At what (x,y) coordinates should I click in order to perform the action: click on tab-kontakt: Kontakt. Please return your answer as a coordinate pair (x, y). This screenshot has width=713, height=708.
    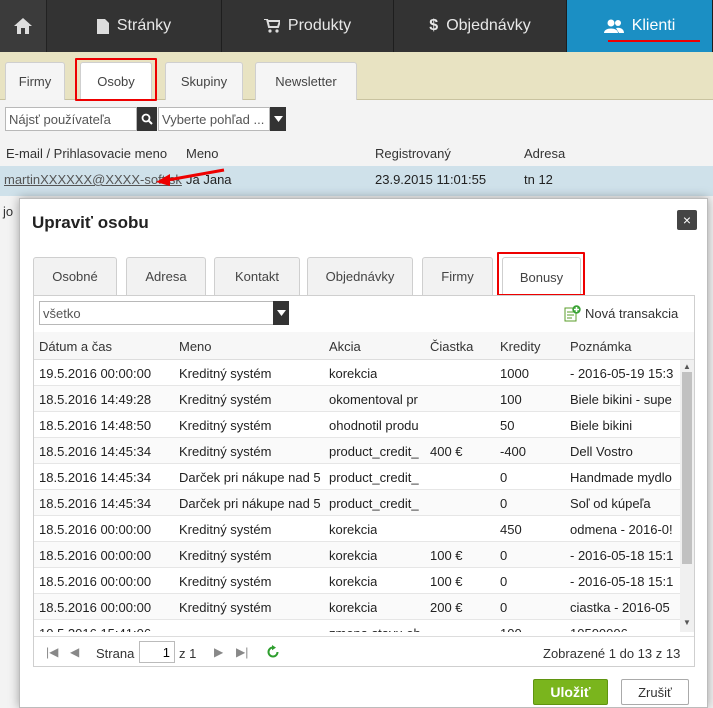
    Looking at the image, I should click on (257, 276).